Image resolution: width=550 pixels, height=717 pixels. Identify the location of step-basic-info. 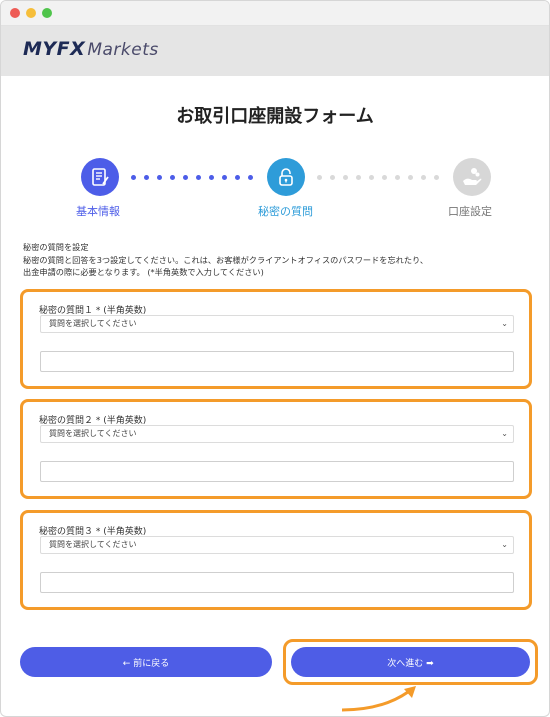
(100, 177).